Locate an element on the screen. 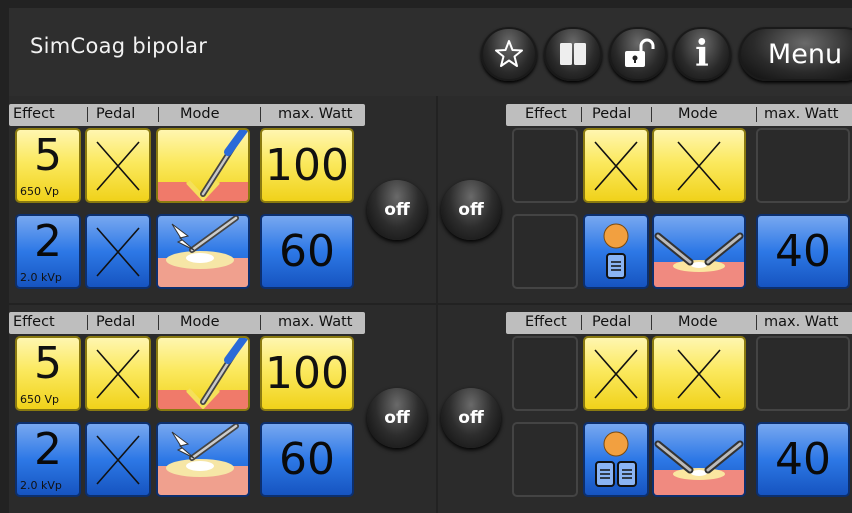 Image resolution: width=852 pixels, height=513 pixels. off-button-left-1: off is located at coordinates (397, 210).